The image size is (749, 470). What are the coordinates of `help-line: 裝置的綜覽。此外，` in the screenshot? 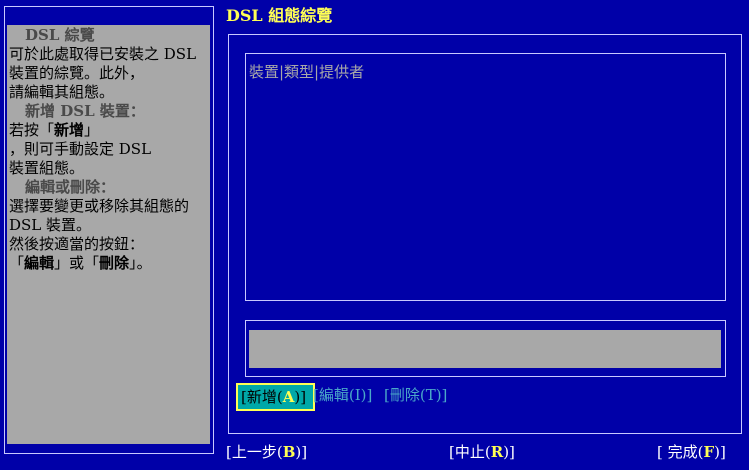 It's located at (77, 73).